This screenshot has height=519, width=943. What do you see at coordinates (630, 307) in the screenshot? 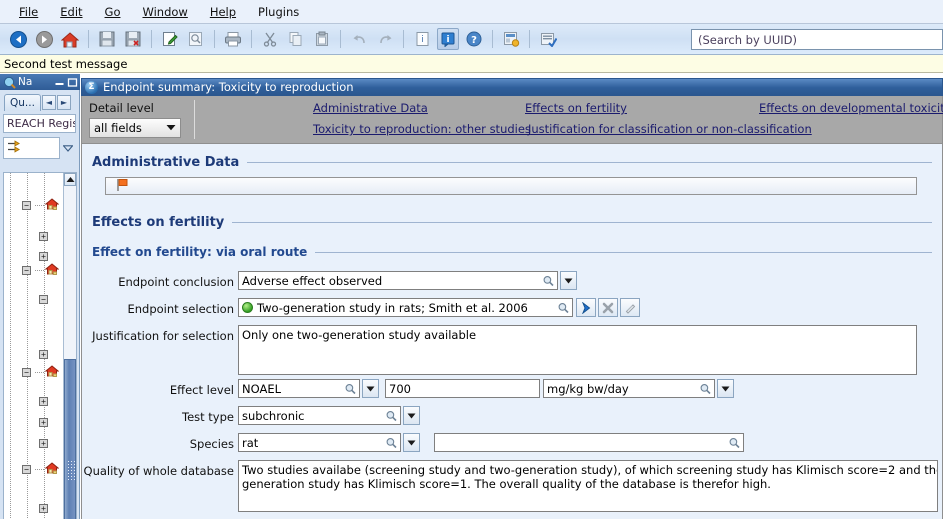
I see `endpoint-selection-link-button` at bounding box center [630, 307].